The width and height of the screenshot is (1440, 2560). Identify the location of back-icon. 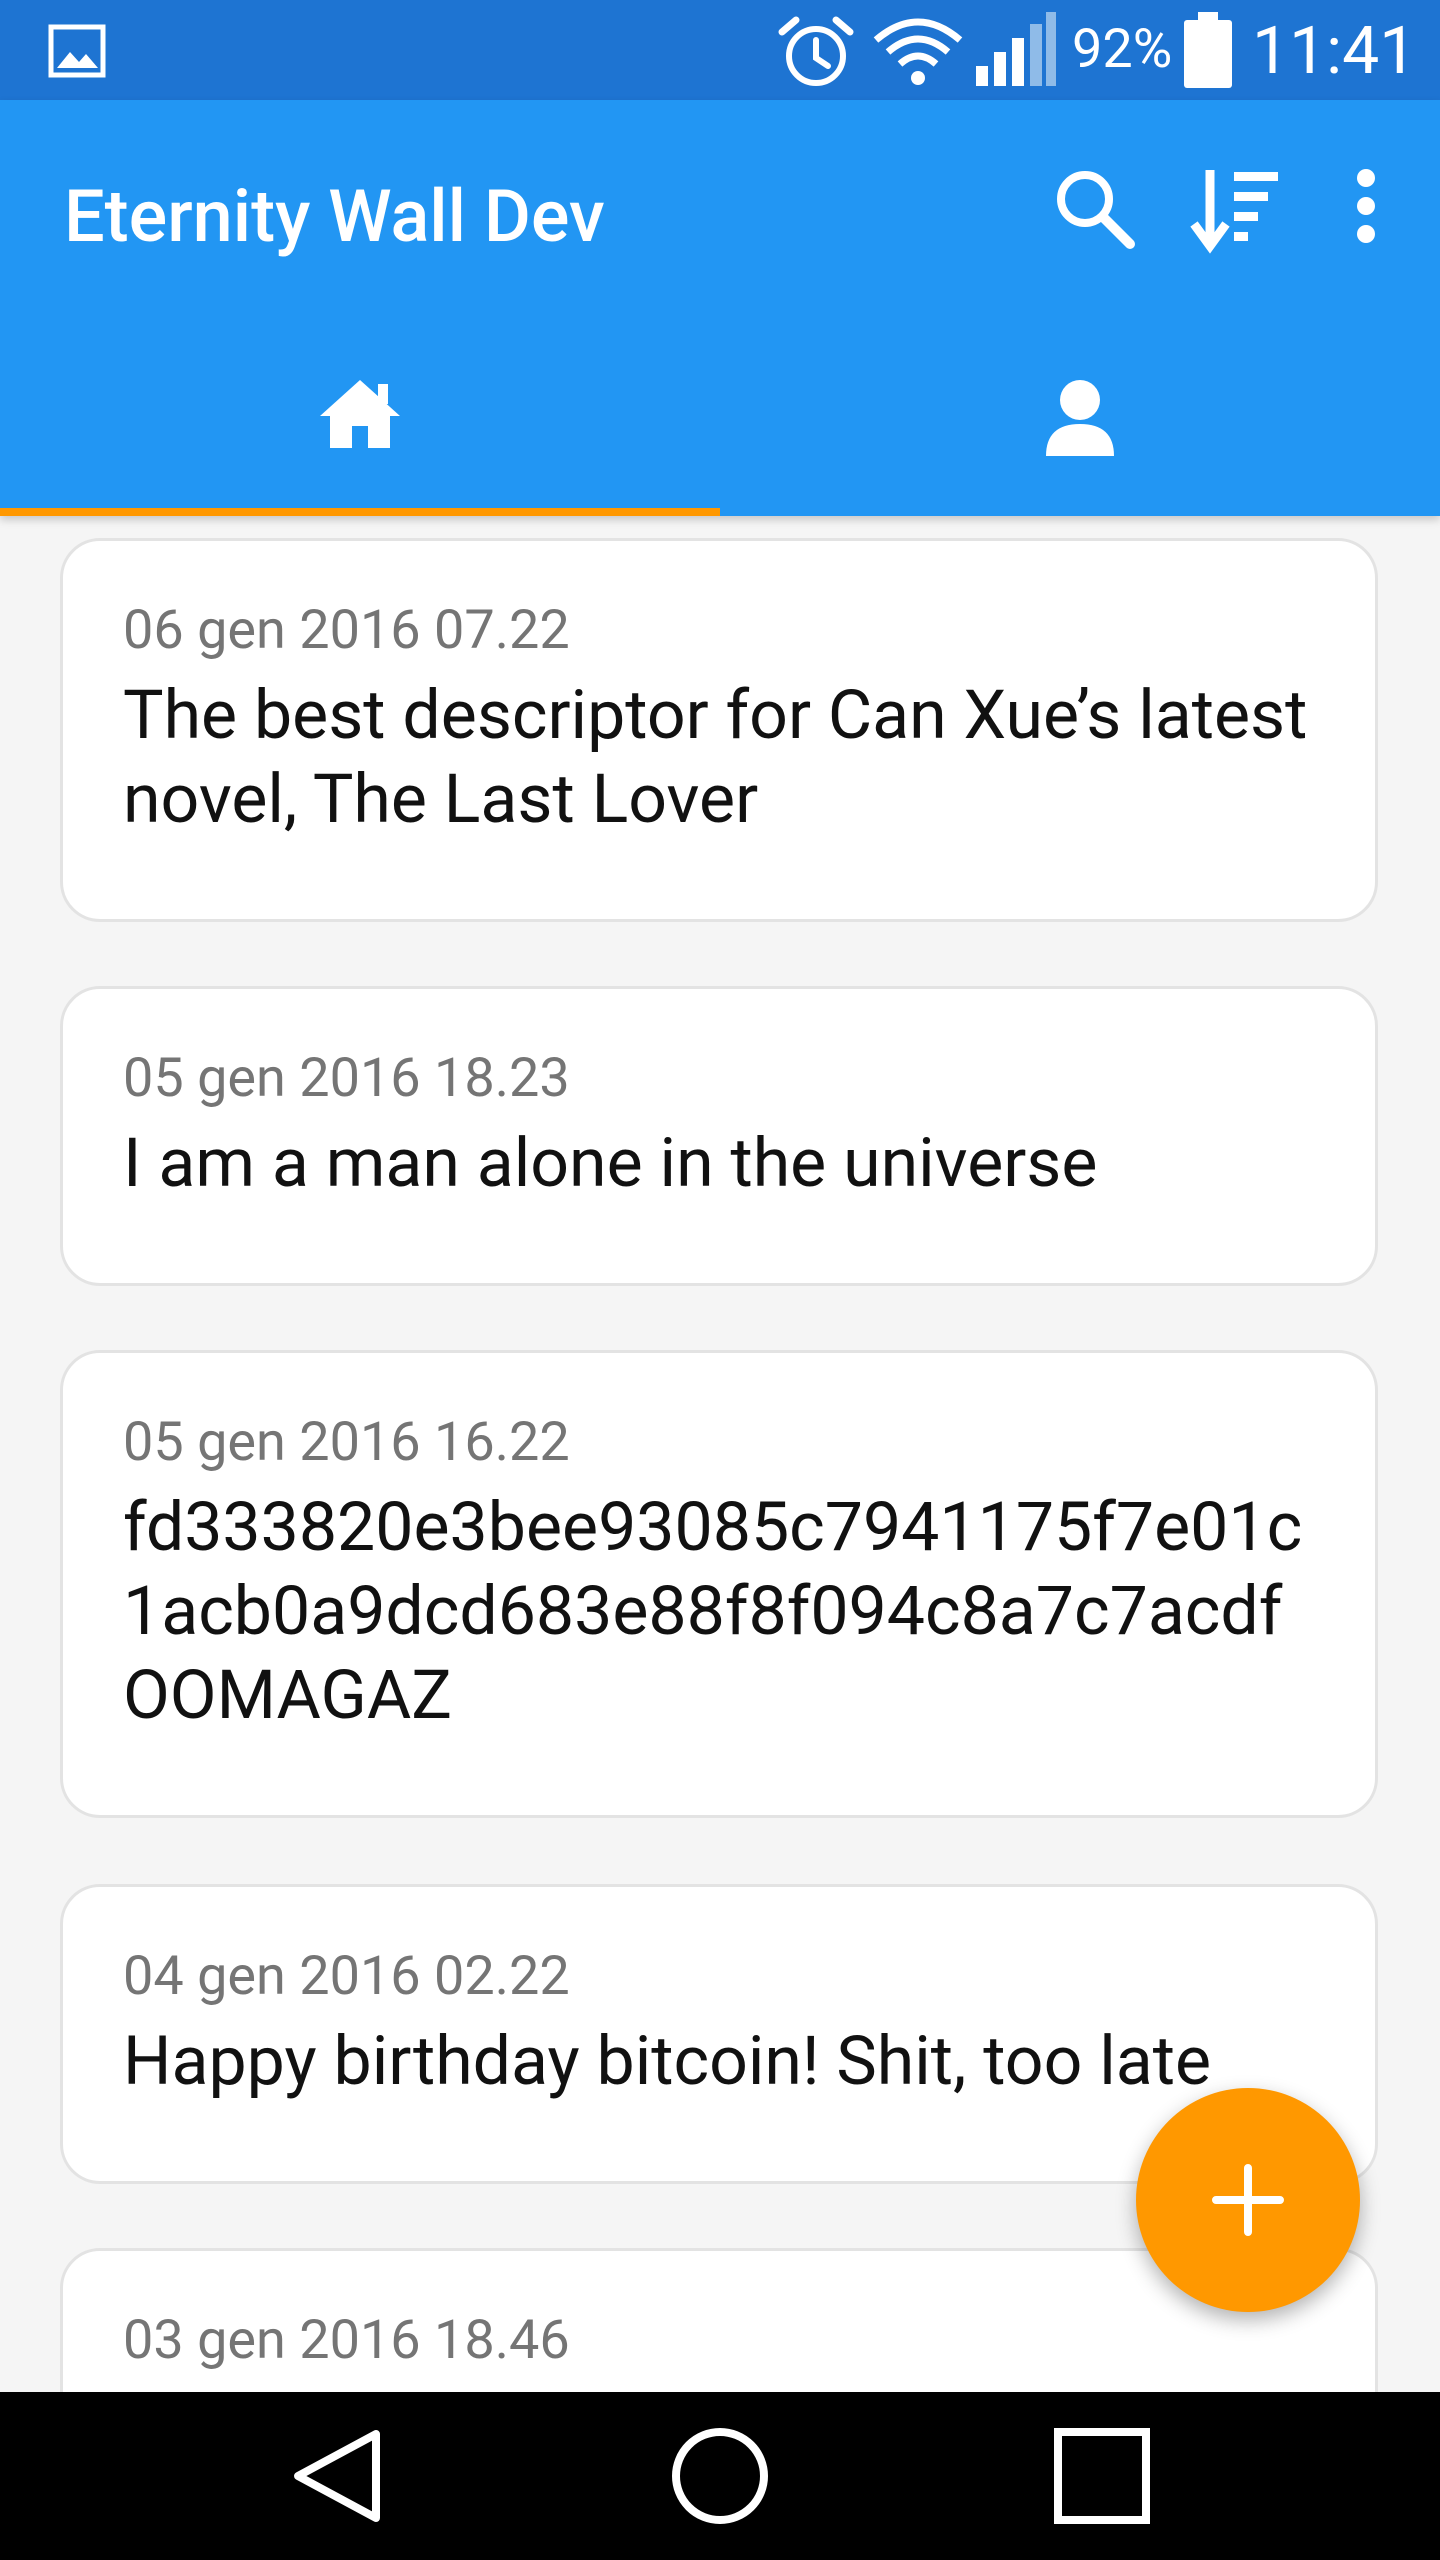
(340, 2478).